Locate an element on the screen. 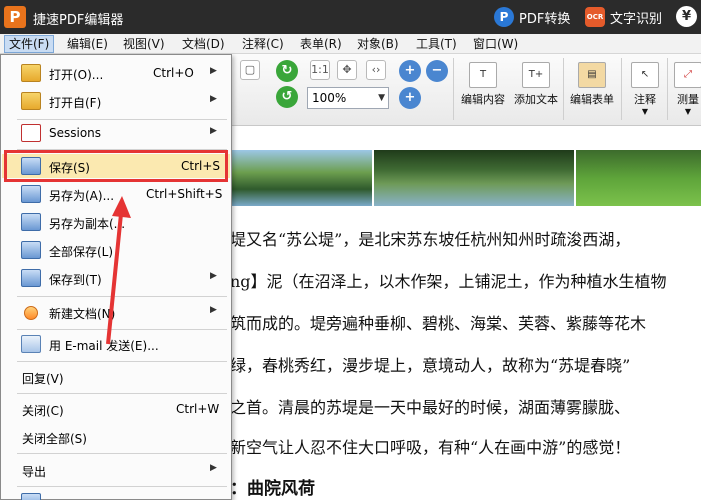 The height and width of the screenshot is (500, 701). add-text-button: T+ 添加文本 is located at coordinates (536, 84).